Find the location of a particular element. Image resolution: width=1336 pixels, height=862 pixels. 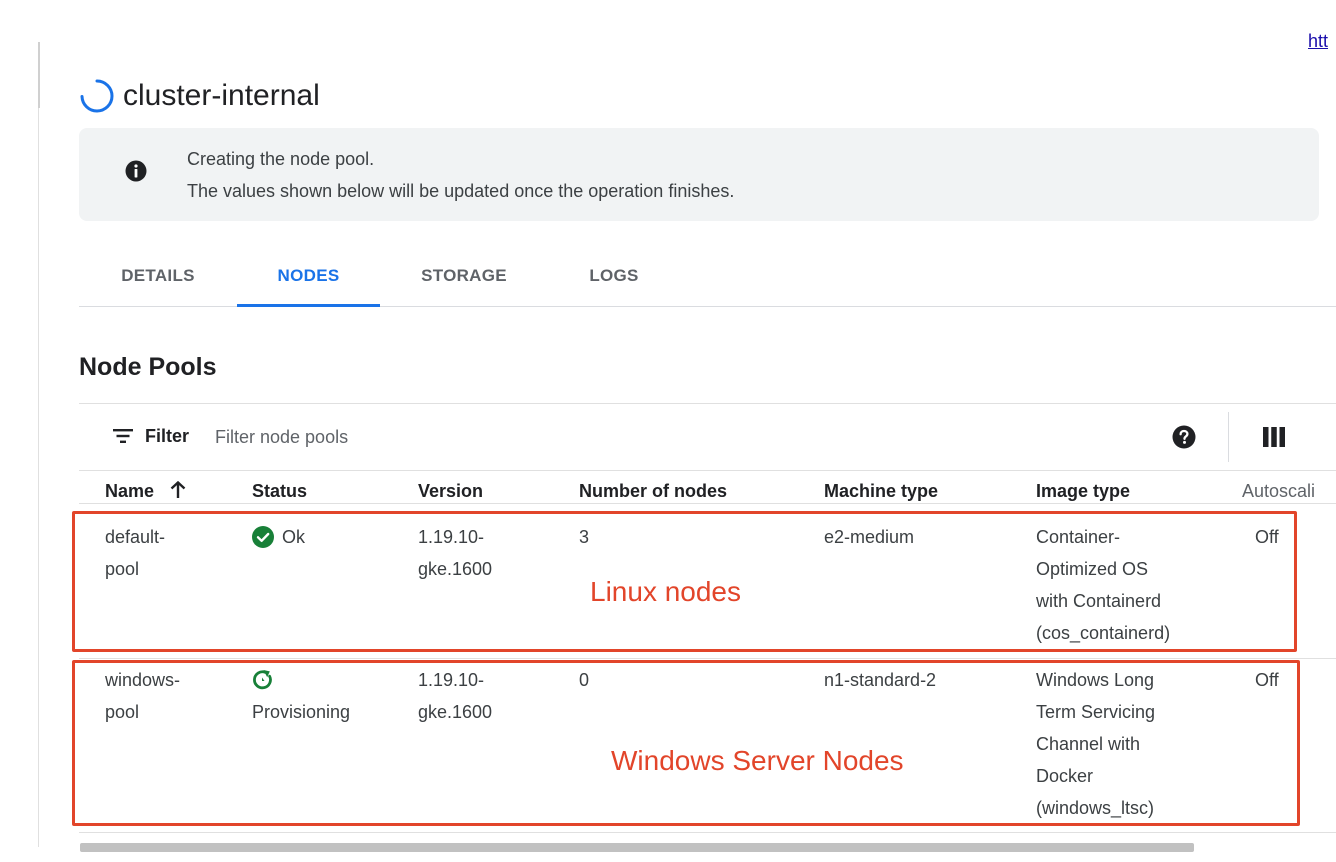

header-divider is located at coordinates (707, 503).